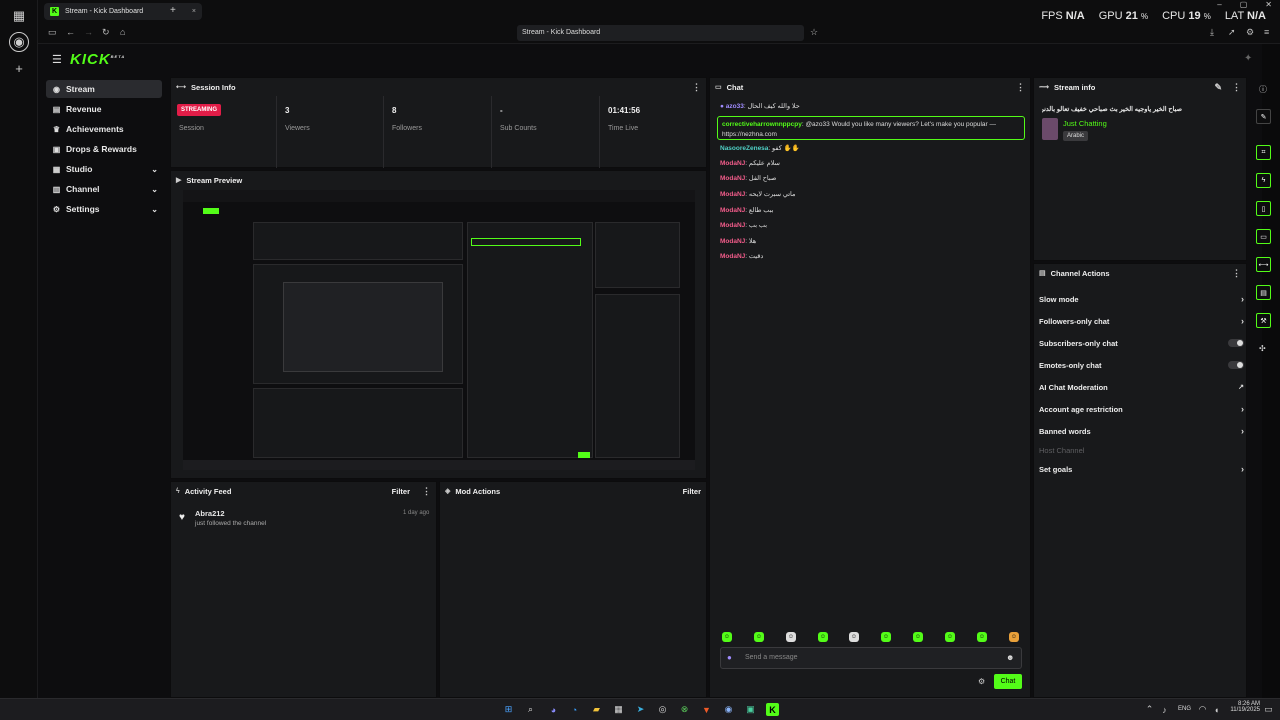  Describe the element at coordinates (194, 11) in the screenshot. I see `tab-close-icon: ×` at that location.